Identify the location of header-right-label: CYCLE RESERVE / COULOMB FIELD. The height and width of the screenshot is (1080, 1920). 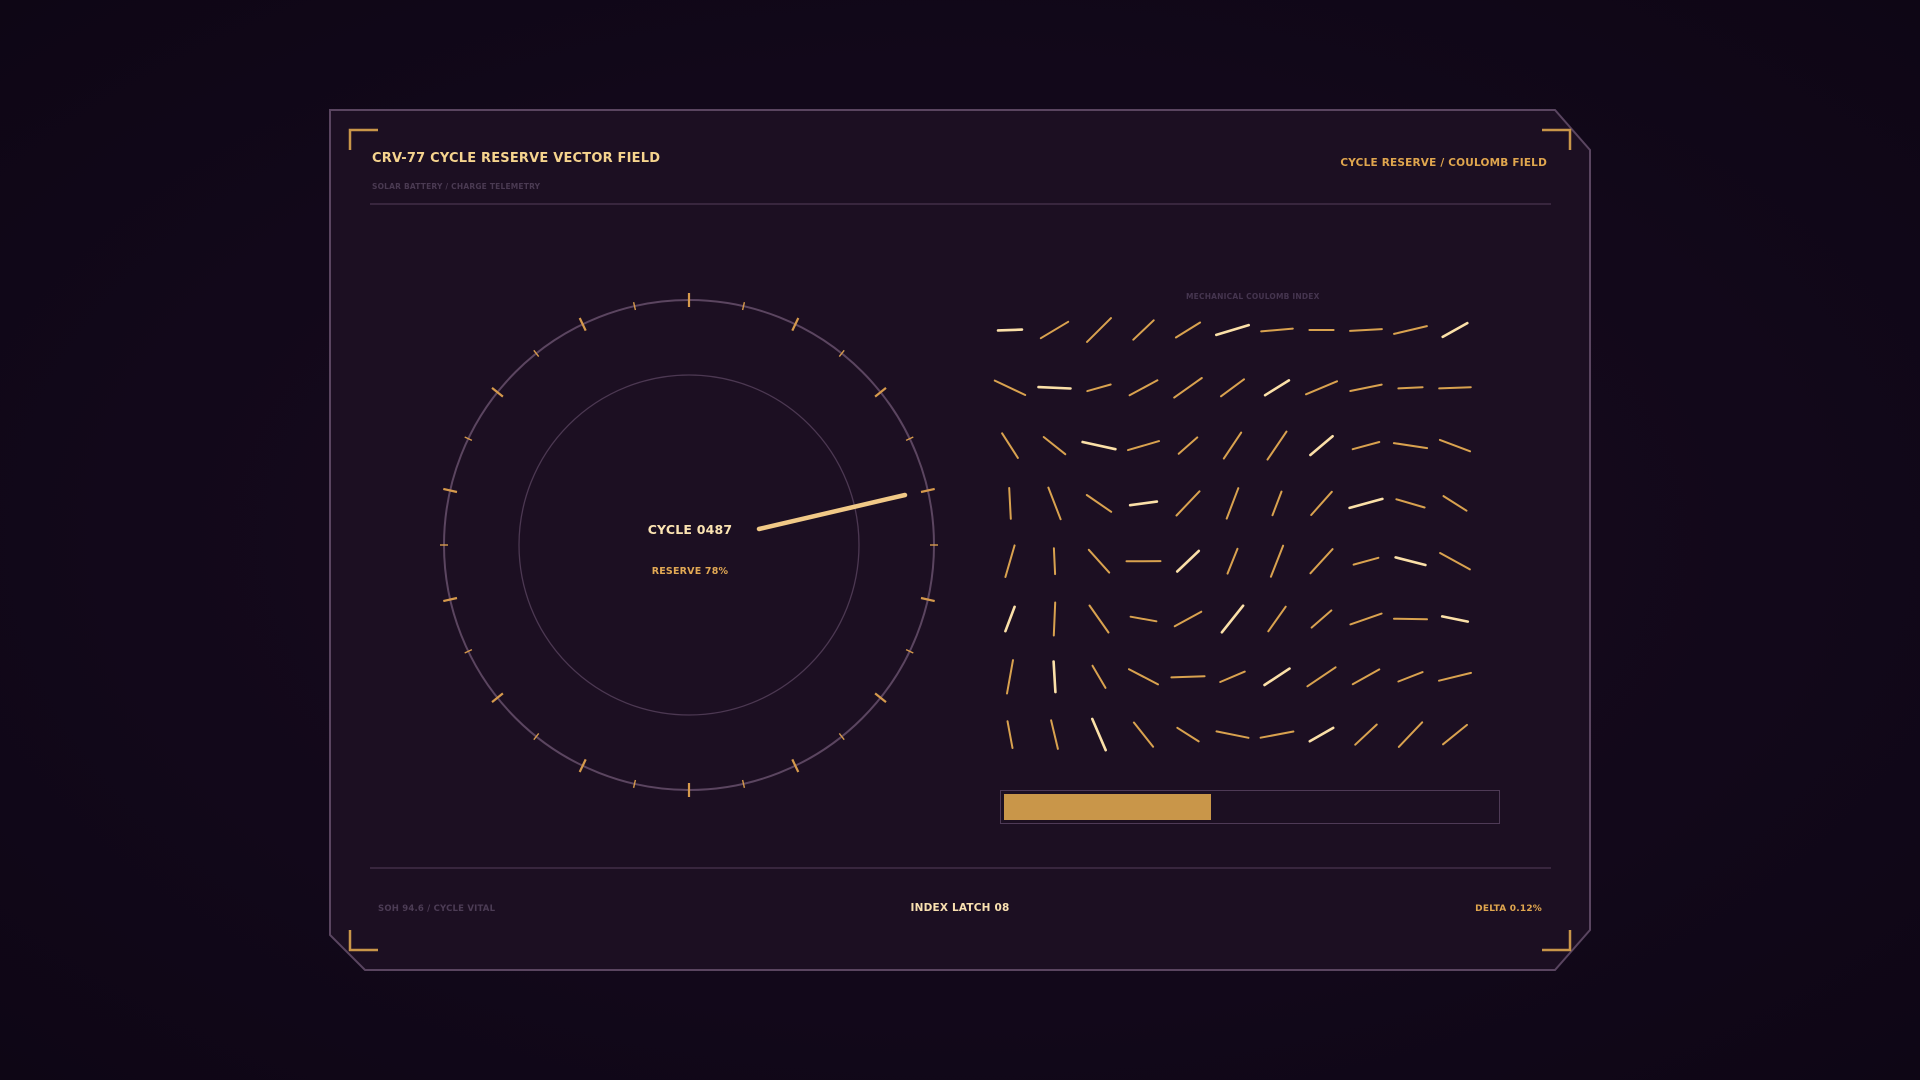
(1443, 163).